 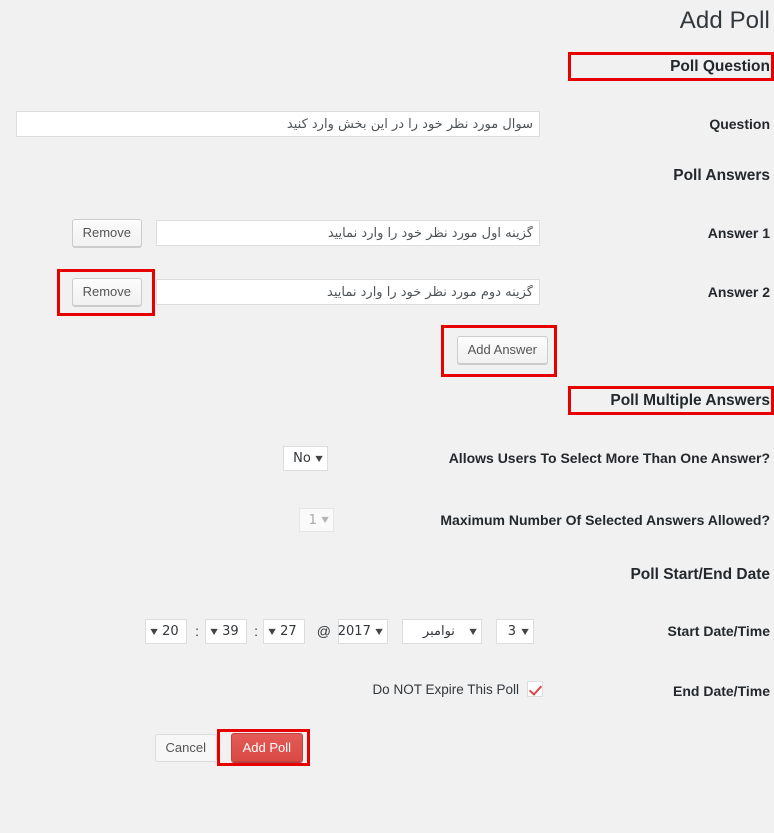 I want to click on answer-2-label: Answer 2, so click(x=738, y=292).